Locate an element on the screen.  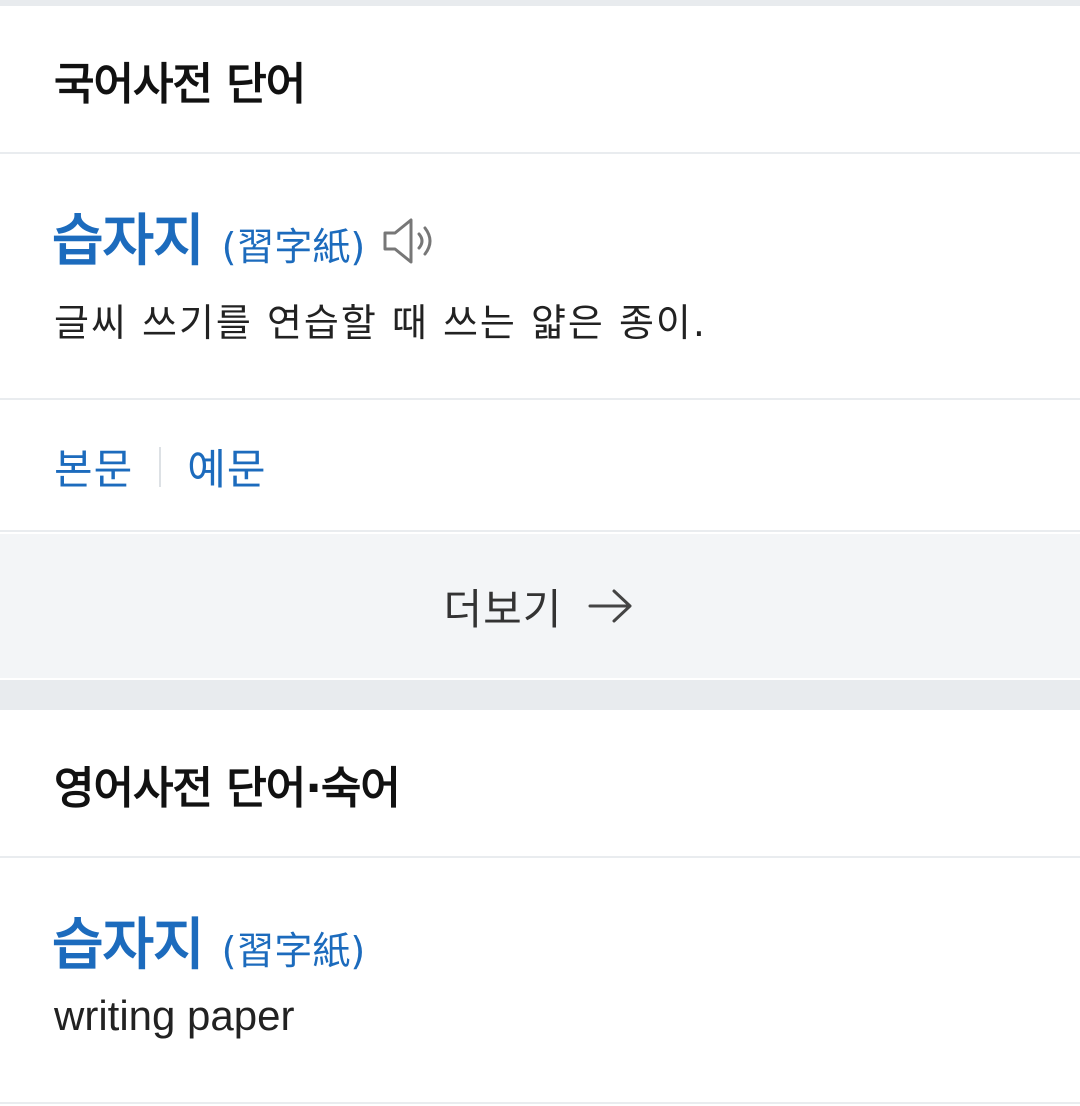
main-text-link: 본문 is located at coordinates (93, 466).